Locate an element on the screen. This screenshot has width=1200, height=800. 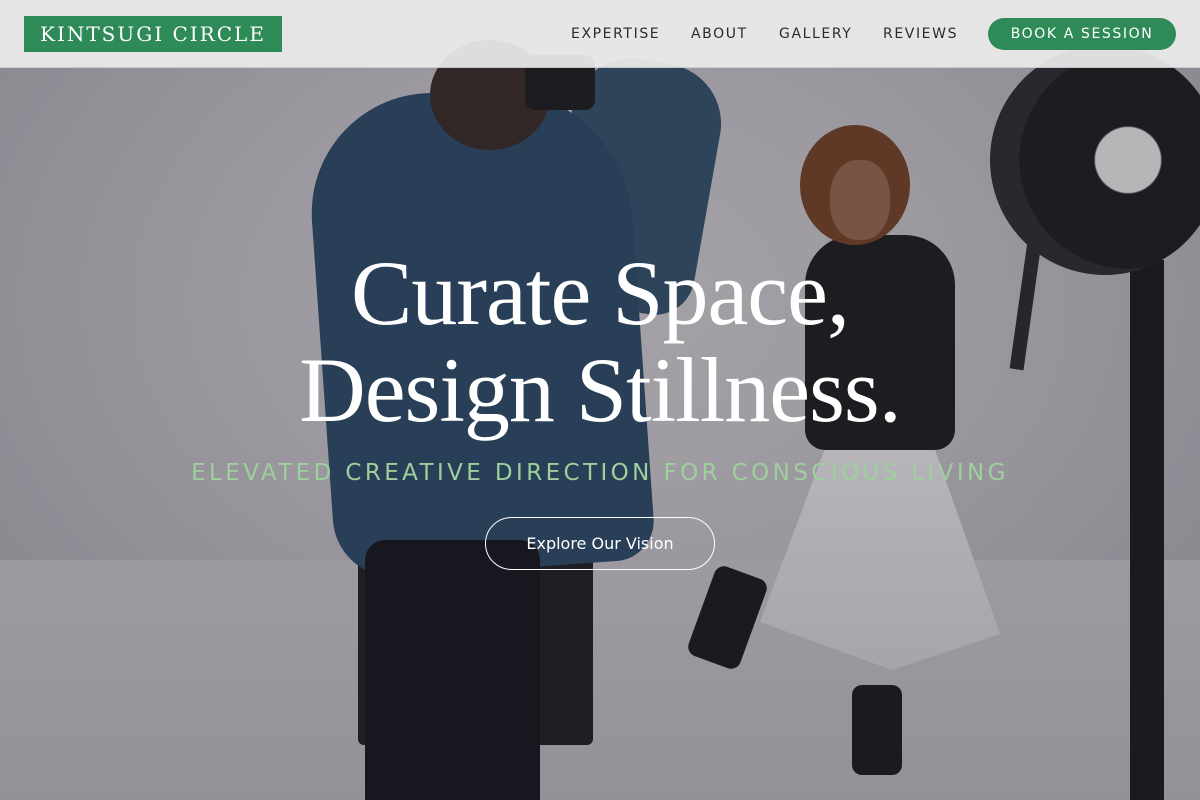
nav-link-reviews: REVIEWS is located at coordinates (920, 34).